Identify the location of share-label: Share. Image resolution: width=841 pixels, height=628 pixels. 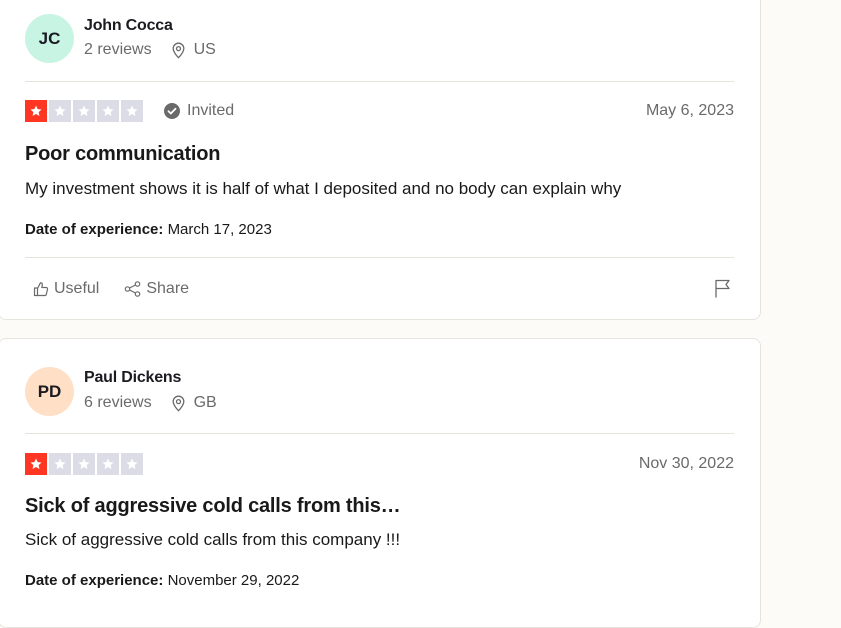
(168, 288).